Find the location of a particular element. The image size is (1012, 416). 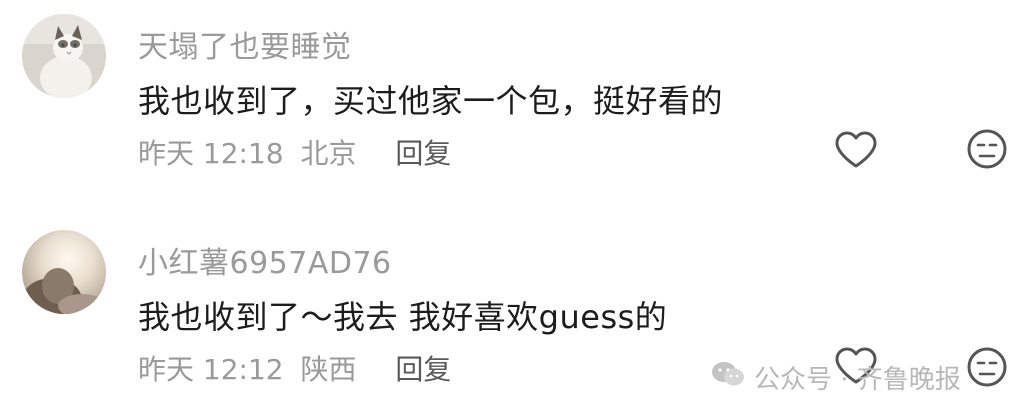

user-avatar is located at coordinates (64, 272).